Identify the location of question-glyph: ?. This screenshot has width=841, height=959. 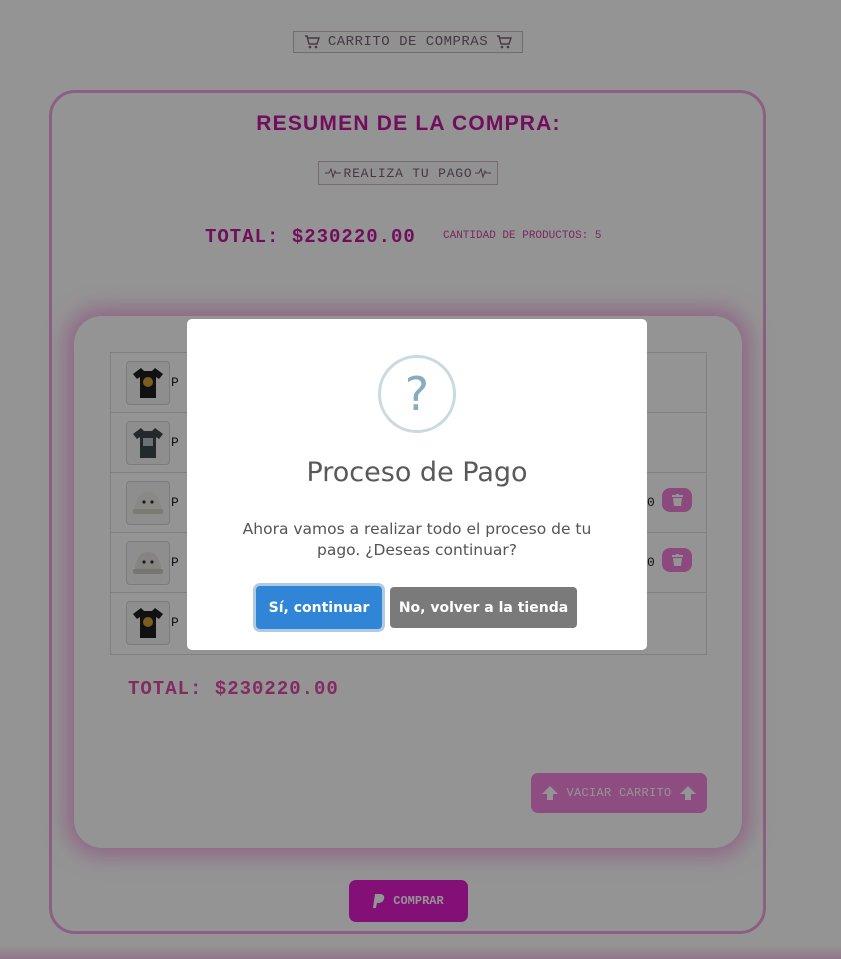
(417, 394).